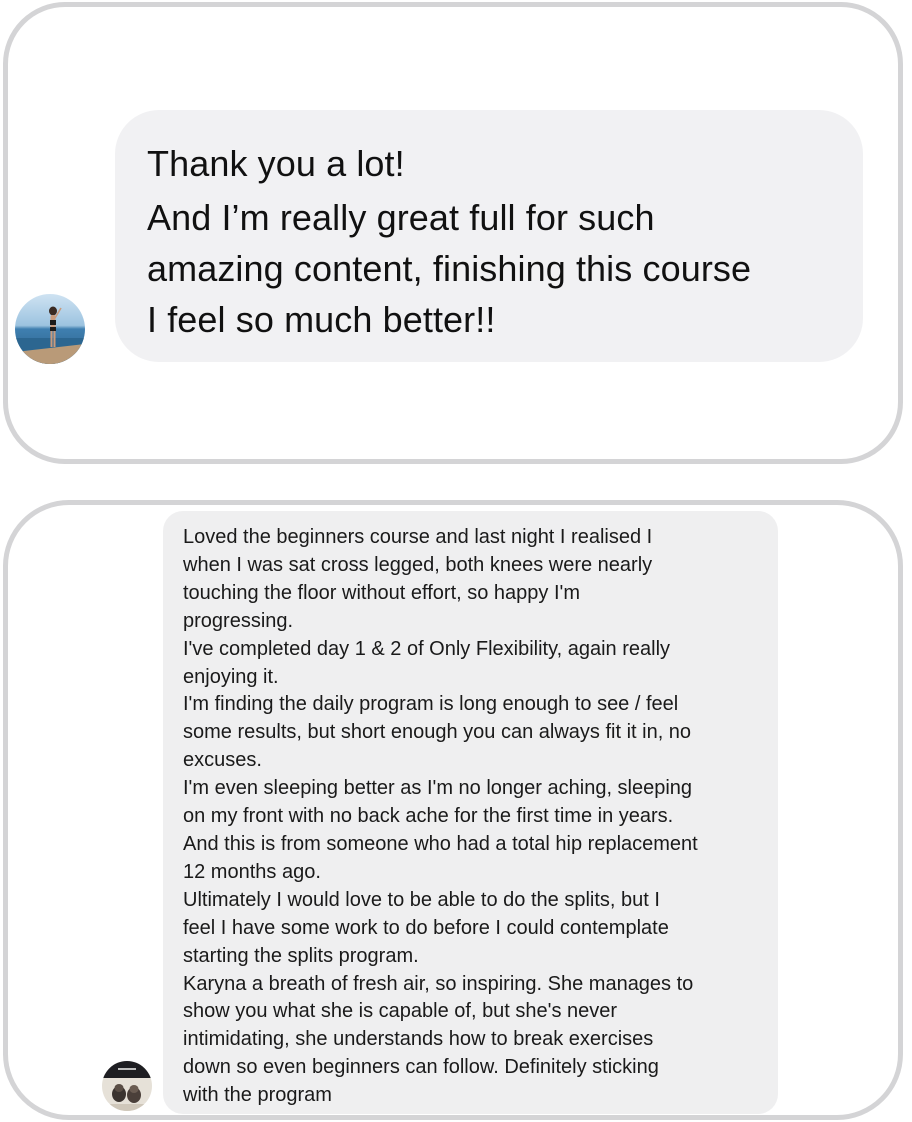 The height and width of the screenshot is (1122, 912). I want to click on message-line: amazing content, finishing this course, so click(449, 268).